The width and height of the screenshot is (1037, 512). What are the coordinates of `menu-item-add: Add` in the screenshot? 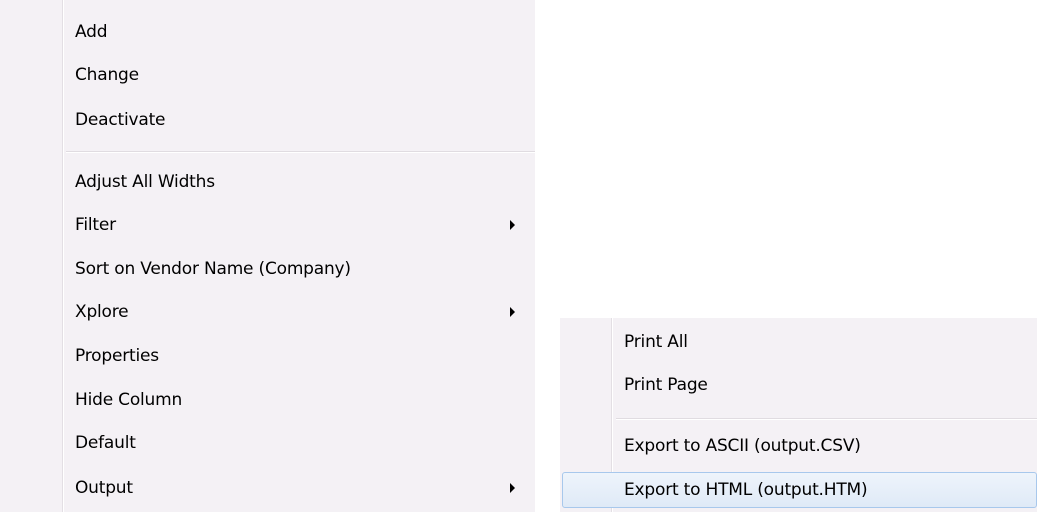 It's located at (267, 32).